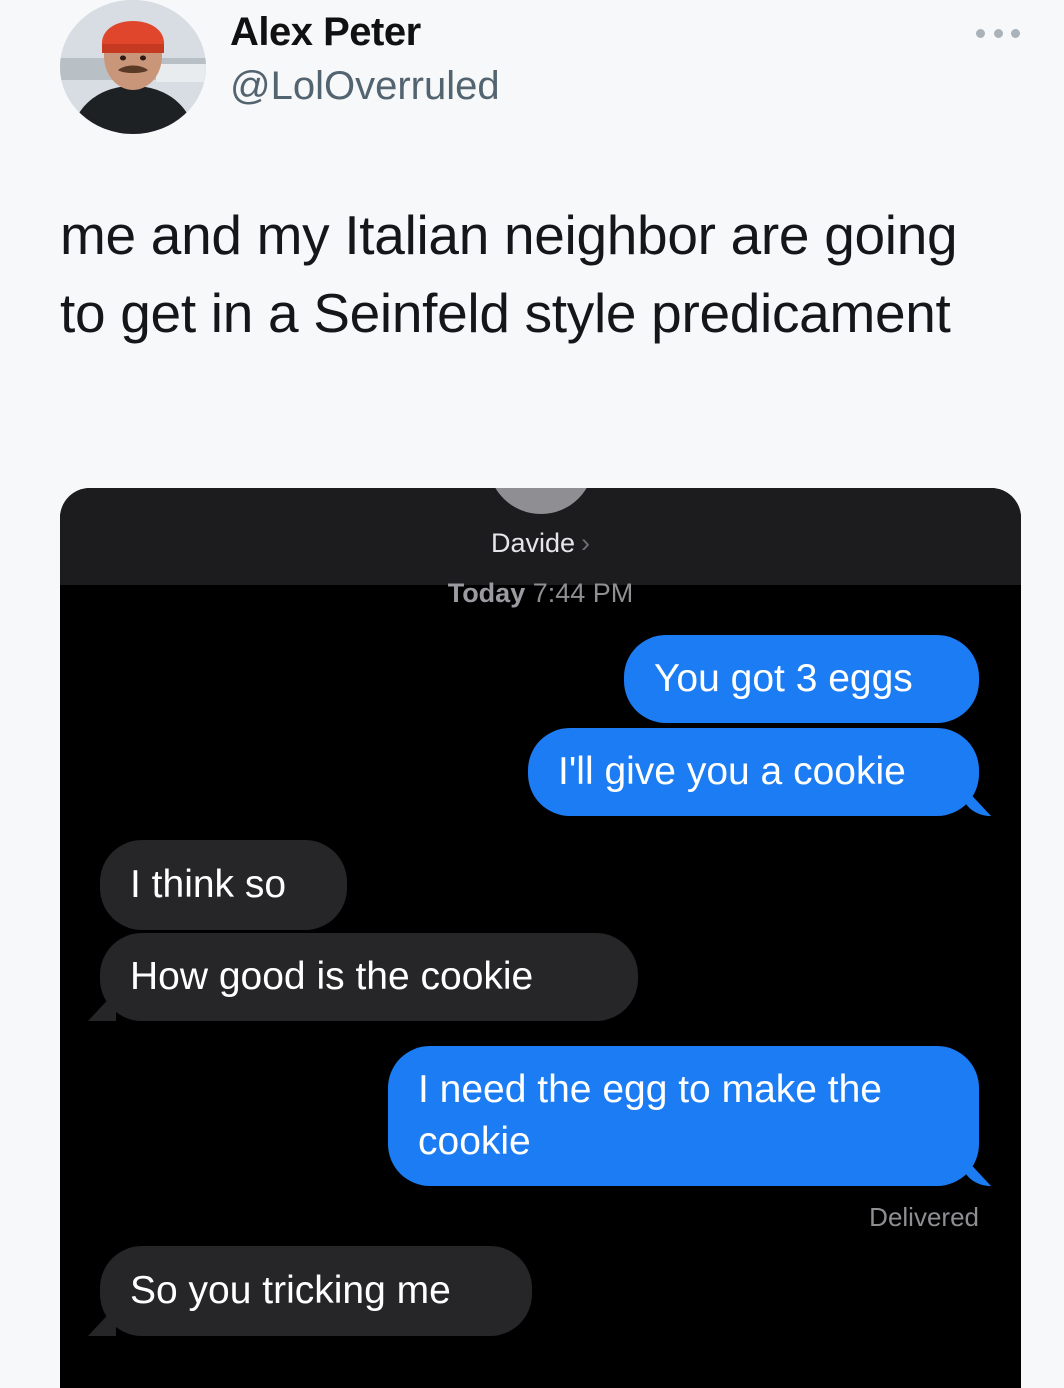 This screenshot has width=1064, height=1388. I want to click on chevron-right-icon: ›, so click(586, 543).